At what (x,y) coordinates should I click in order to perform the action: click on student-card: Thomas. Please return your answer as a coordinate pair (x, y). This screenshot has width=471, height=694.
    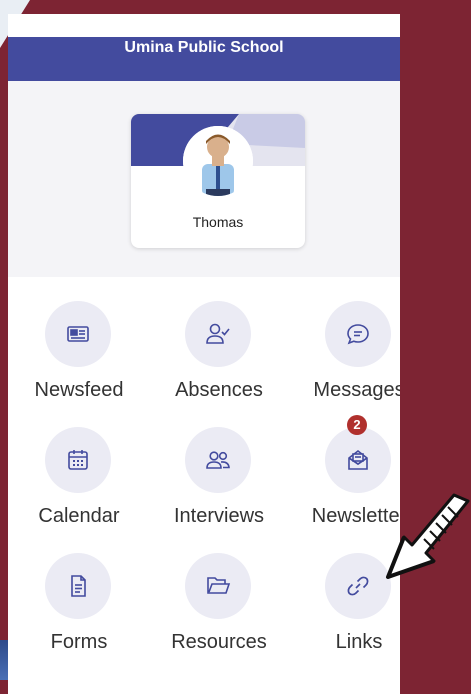
    Looking at the image, I should click on (218, 181).